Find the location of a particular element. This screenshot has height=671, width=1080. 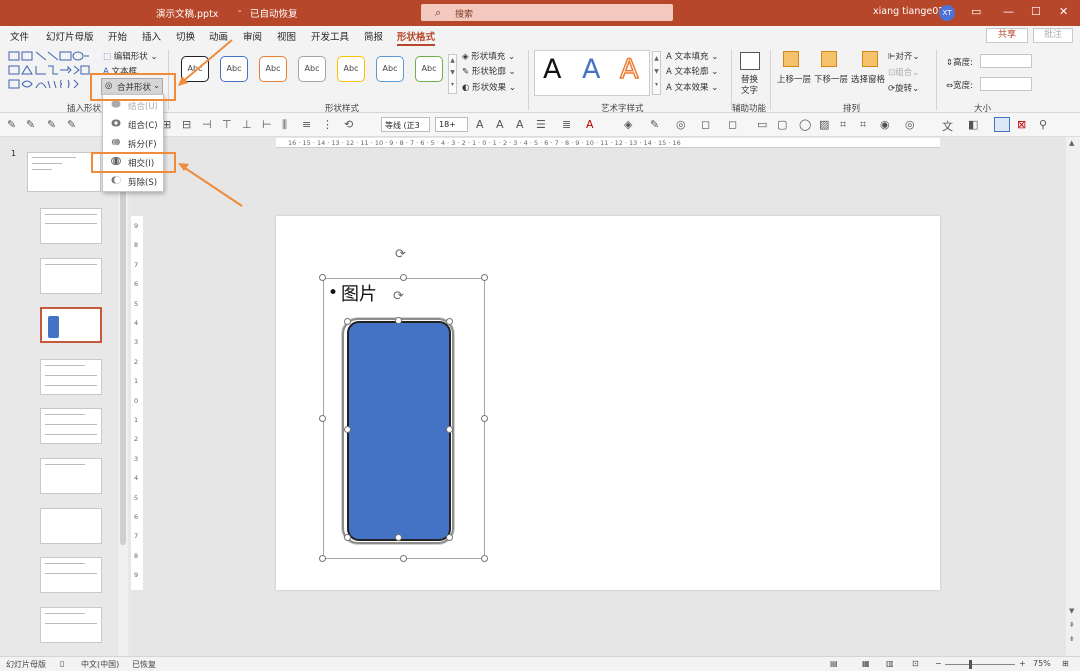

zoom-in-icon: + is located at coordinates (1022, 663).